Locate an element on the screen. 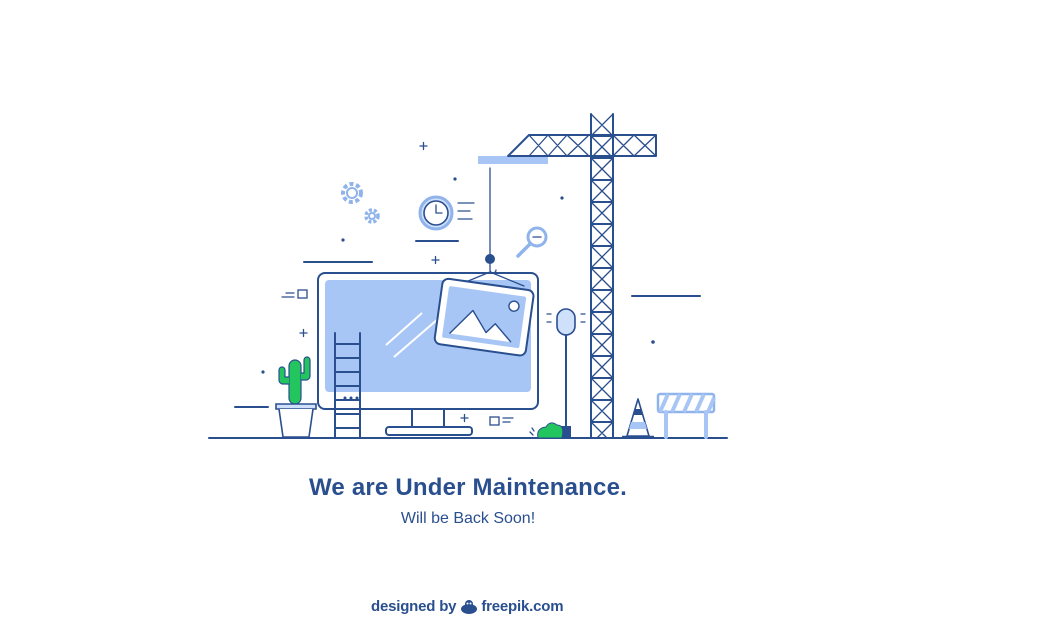  freepik-credit: designed by freepik.com is located at coordinates (467, 606).